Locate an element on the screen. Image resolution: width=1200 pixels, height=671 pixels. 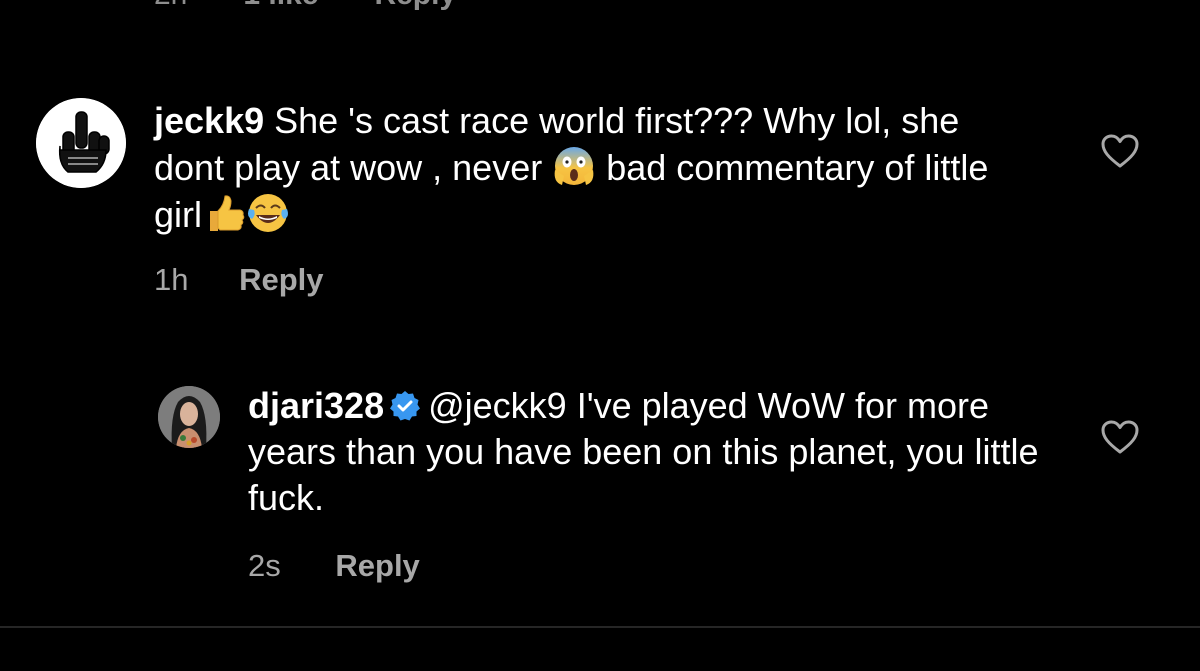
reply-mention: @jeckk9 is located at coordinates (497, 405).